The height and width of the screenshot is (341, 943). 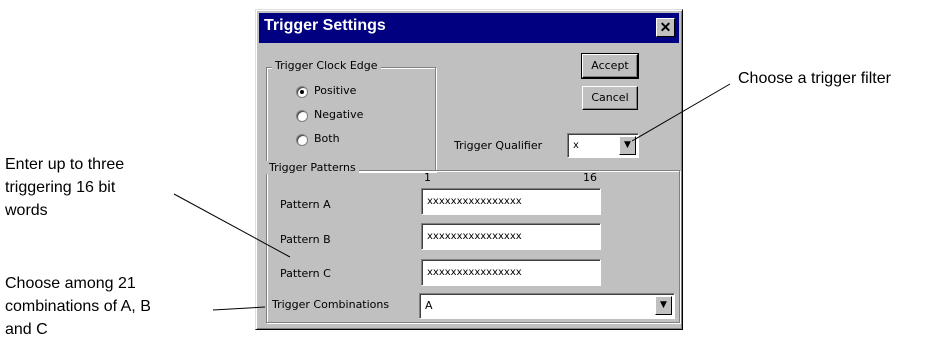 I want to click on radio-both-label: Both, so click(x=327, y=138).